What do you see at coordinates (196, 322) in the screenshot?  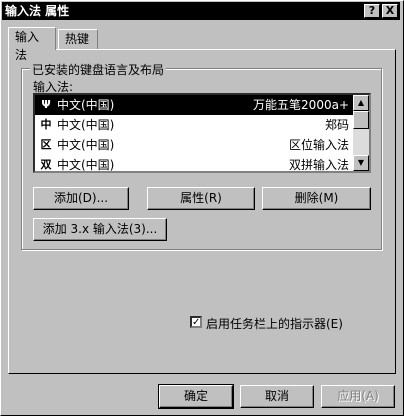 I see `taskbar-indicator-checkbox: ✓` at bounding box center [196, 322].